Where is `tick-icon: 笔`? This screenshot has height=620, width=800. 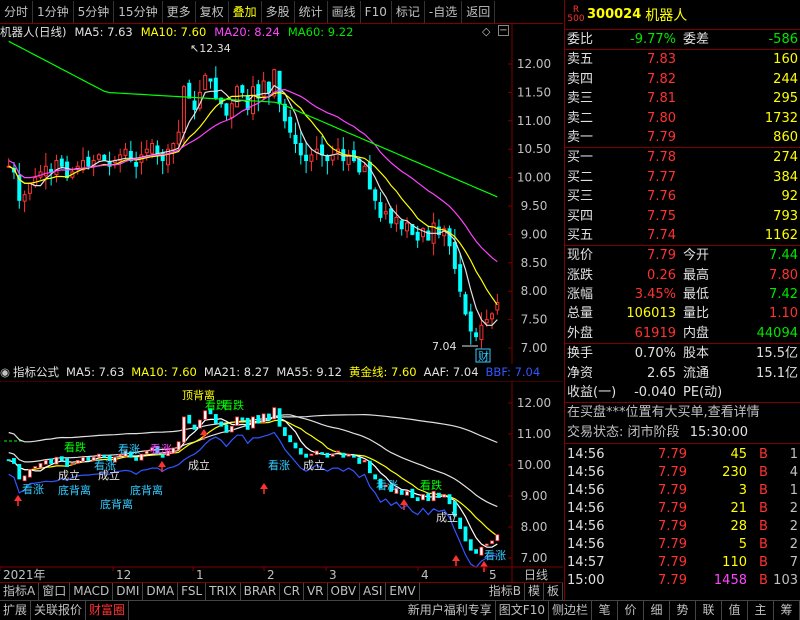
tick-icon: 笔 is located at coordinates (605, 610).